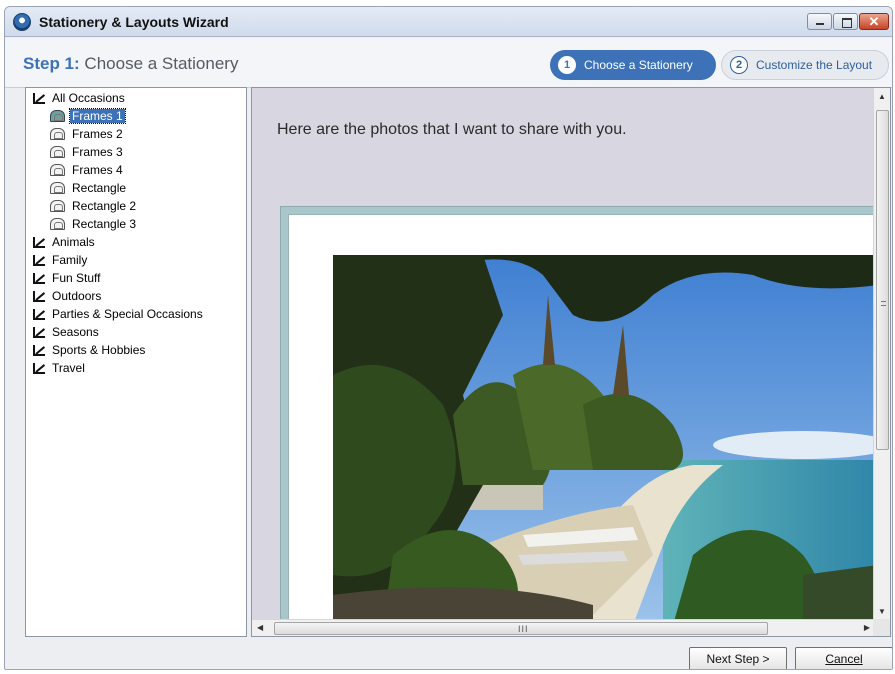 The width and height of the screenshot is (895, 674). I want to click on step-heading: Step 1: Choose a Stationery, so click(130, 64).